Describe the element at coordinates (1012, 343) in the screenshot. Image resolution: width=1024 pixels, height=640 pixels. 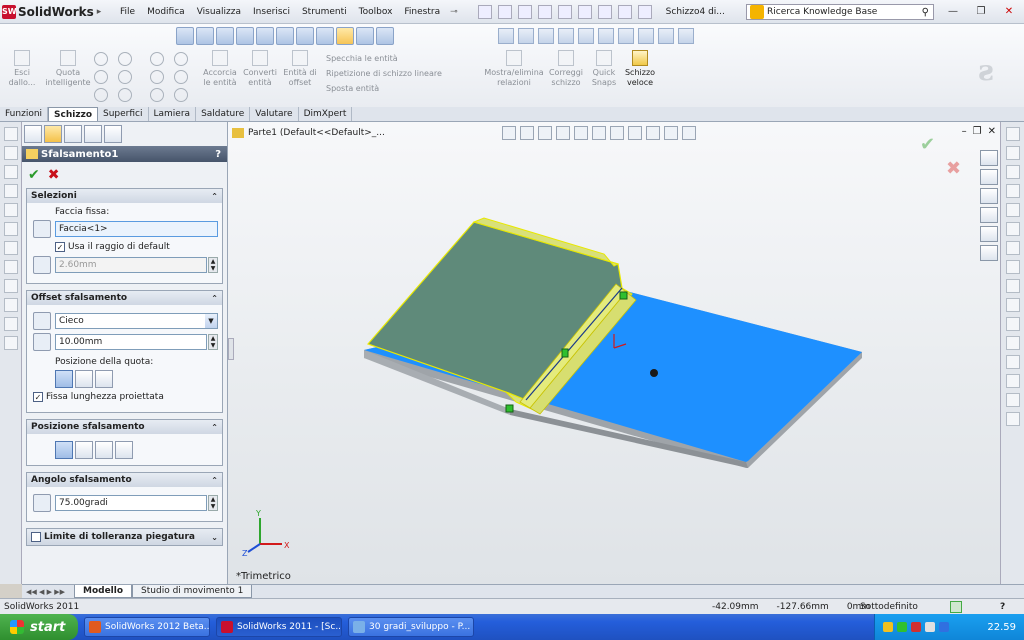
I see `right-tool-12-icon` at that location.